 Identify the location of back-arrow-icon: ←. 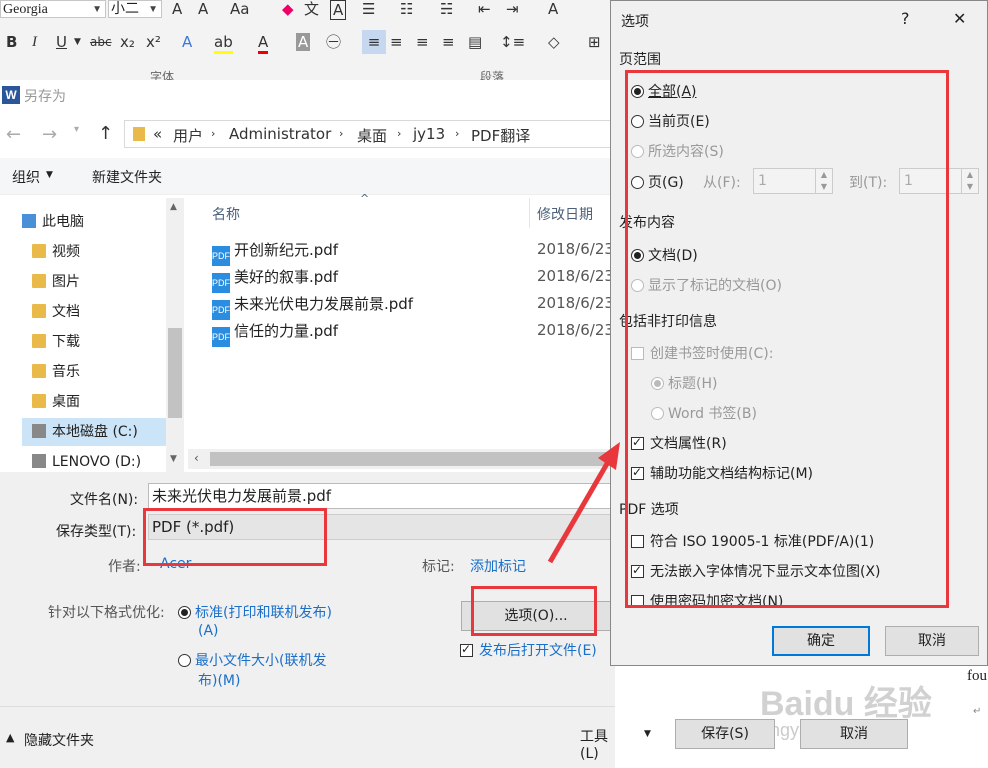
(13, 134).